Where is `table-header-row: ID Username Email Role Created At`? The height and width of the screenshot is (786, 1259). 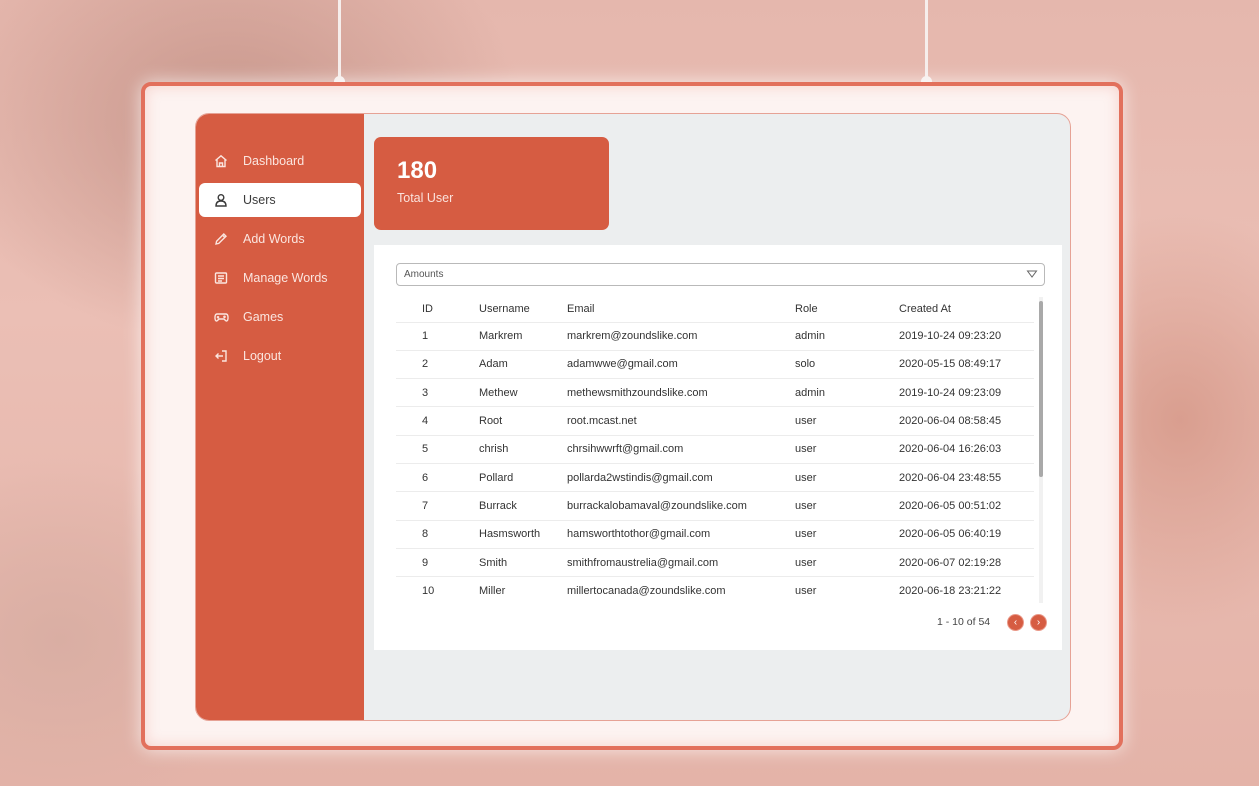
table-header-row: ID Username Email Role Created At is located at coordinates (715, 309).